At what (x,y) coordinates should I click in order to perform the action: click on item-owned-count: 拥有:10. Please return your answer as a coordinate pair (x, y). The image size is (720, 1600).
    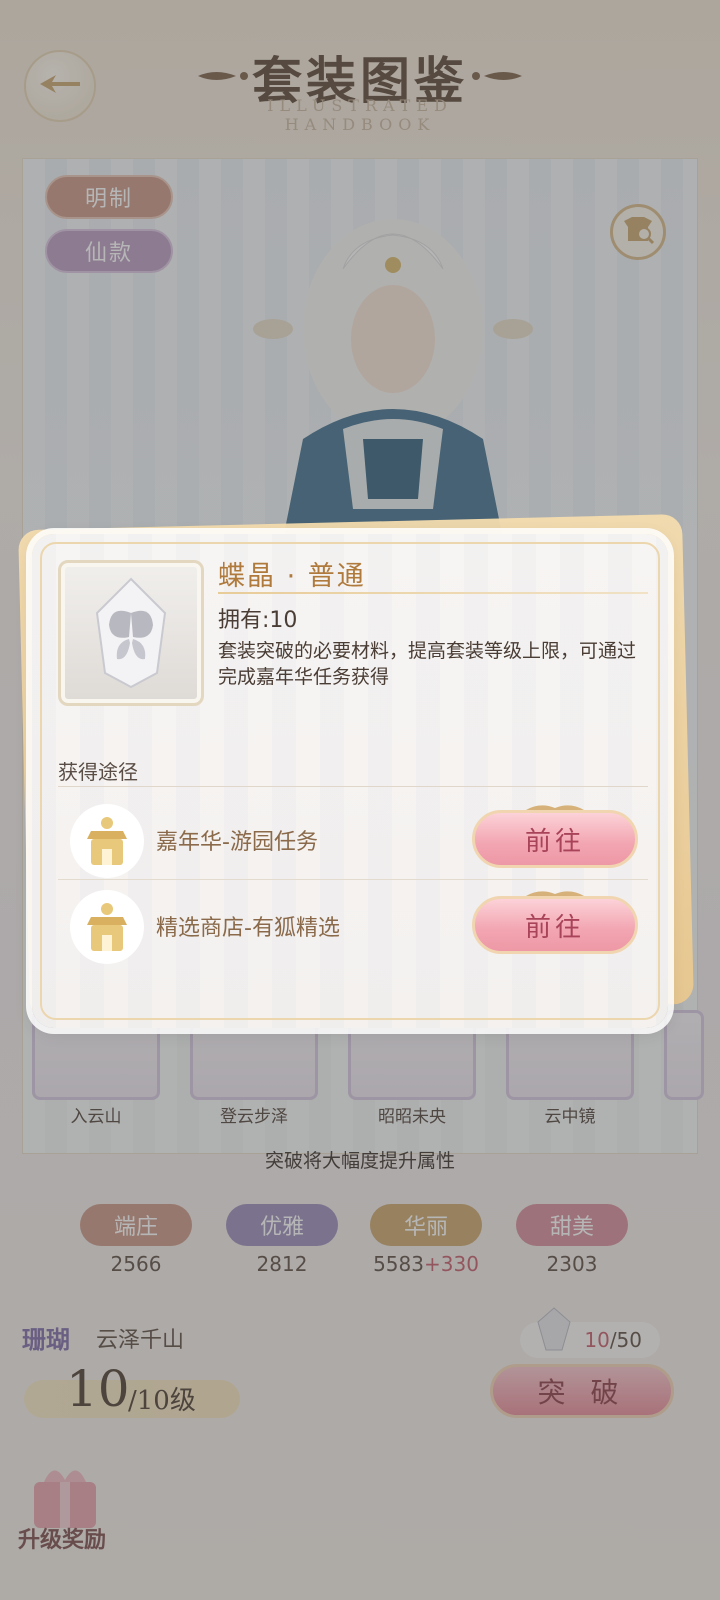
    Looking at the image, I should click on (258, 620).